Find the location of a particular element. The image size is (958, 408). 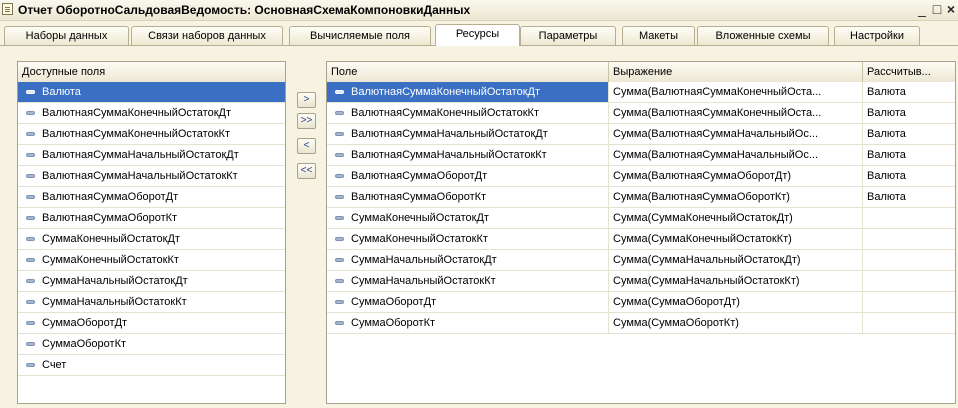

list-item: Валюта is located at coordinates (151, 92).